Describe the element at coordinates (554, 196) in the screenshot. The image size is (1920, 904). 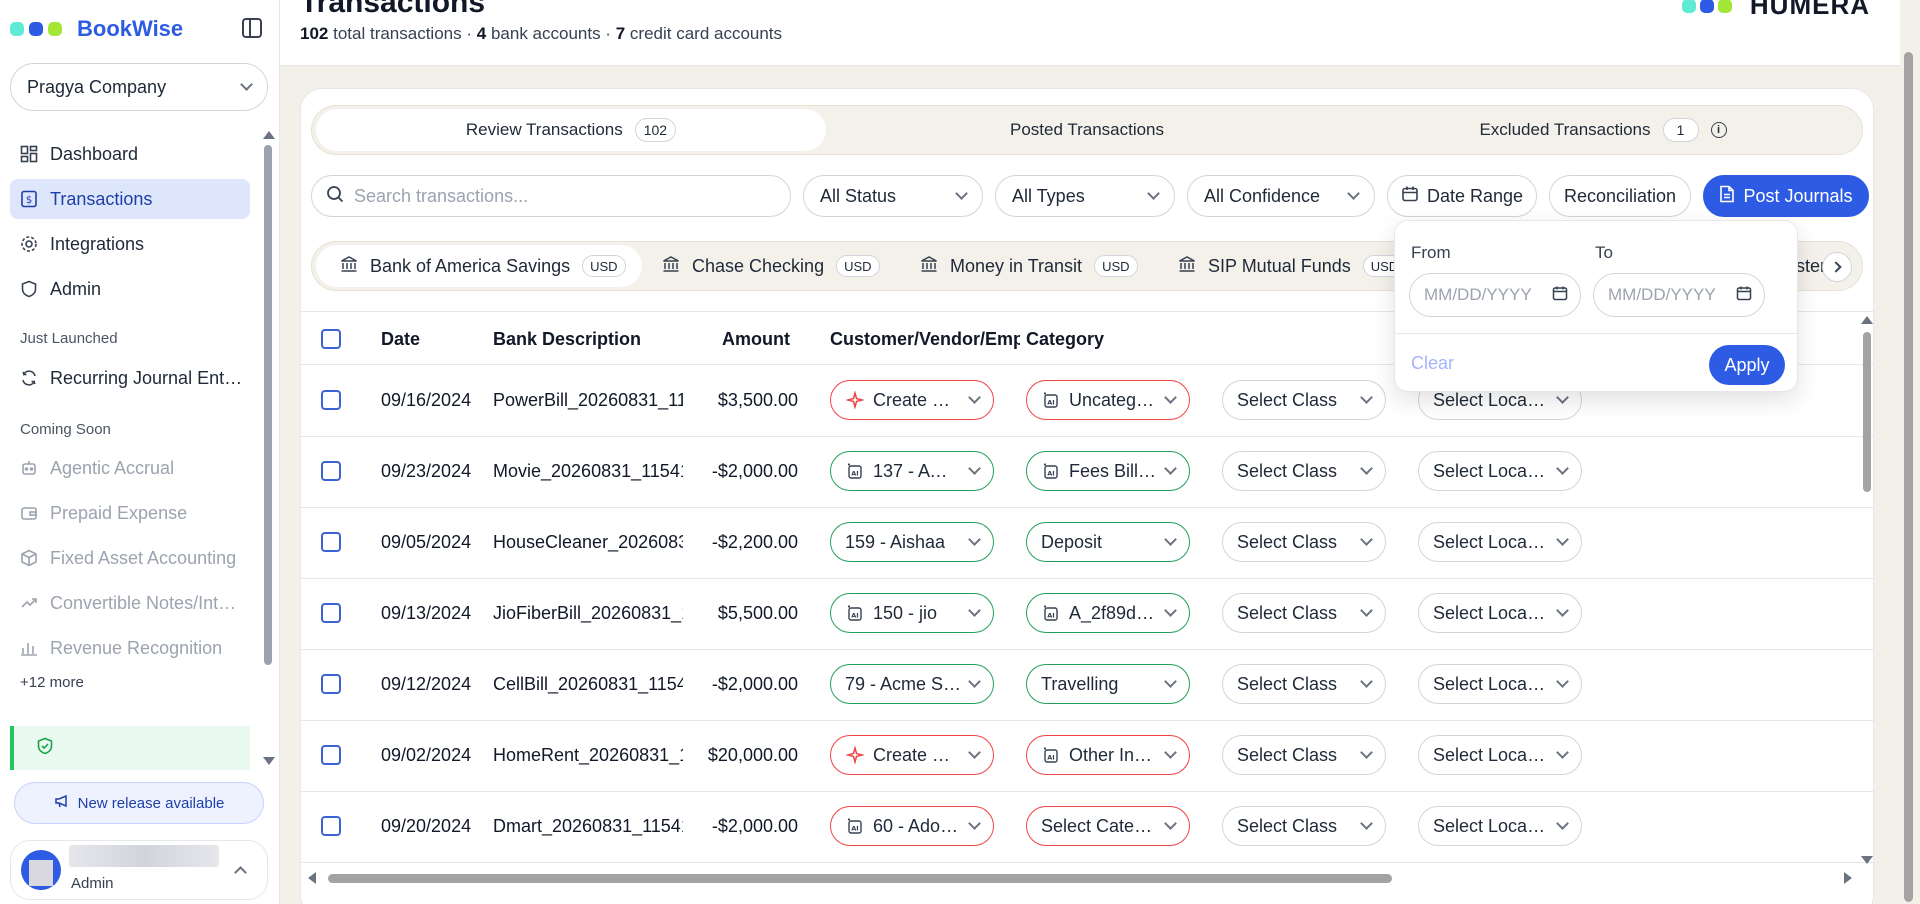
I see `search-input` at that location.